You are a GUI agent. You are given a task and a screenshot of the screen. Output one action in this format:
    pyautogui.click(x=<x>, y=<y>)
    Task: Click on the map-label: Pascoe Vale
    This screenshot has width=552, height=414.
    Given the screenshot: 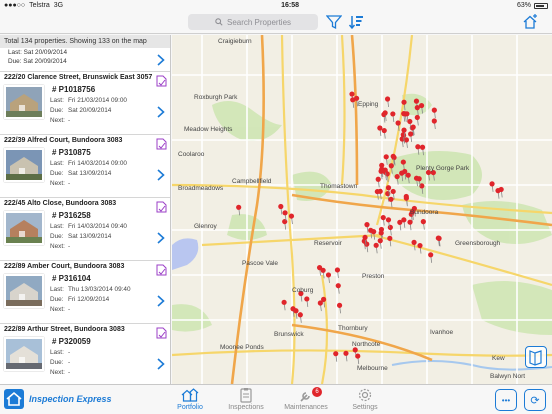 What is the action you would take?
    pyautogui.click(x=260, y=263)
    